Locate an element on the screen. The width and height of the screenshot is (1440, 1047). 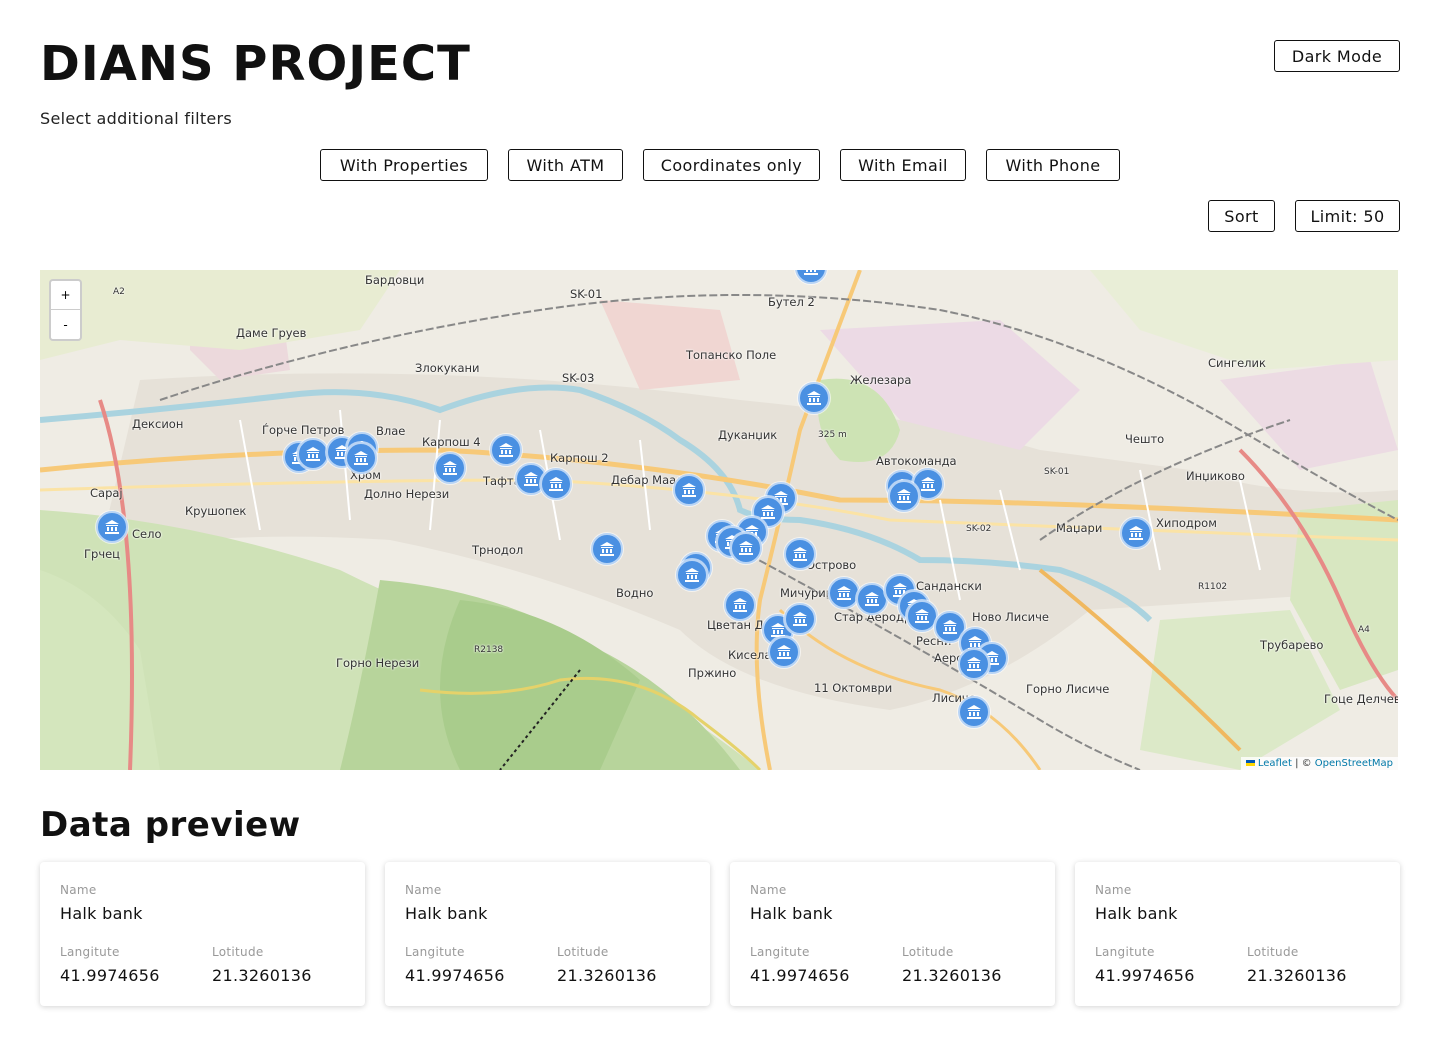
map-place-label: Хиподром is located at coordinates (1186, 523).